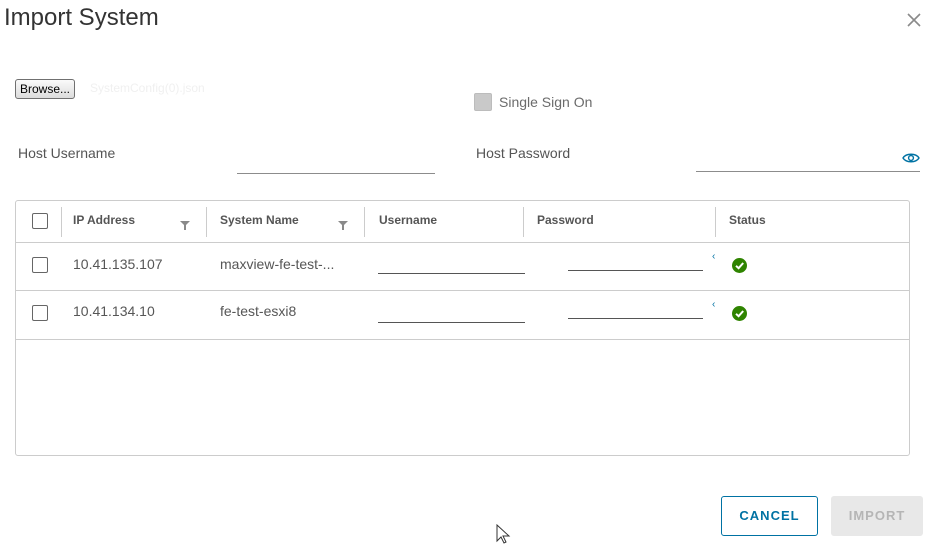  I want to click on selected-file-name: SystemConfig(0).json, so click(147, 88).